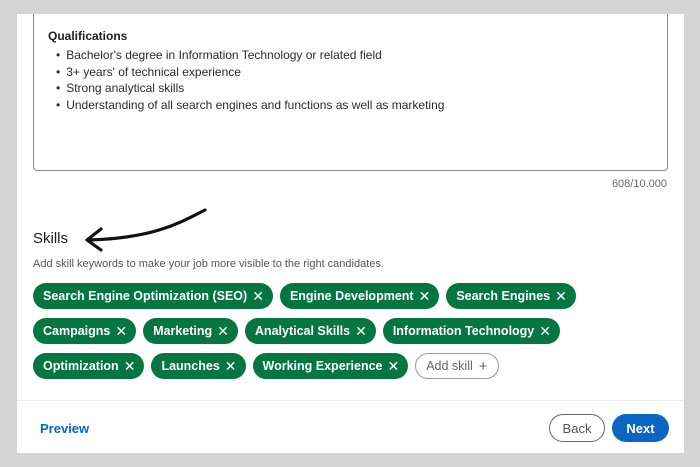 This screenshot has width=700, height=467. I want to click on skill-chip-label: Engine Development, so click(351, 296).